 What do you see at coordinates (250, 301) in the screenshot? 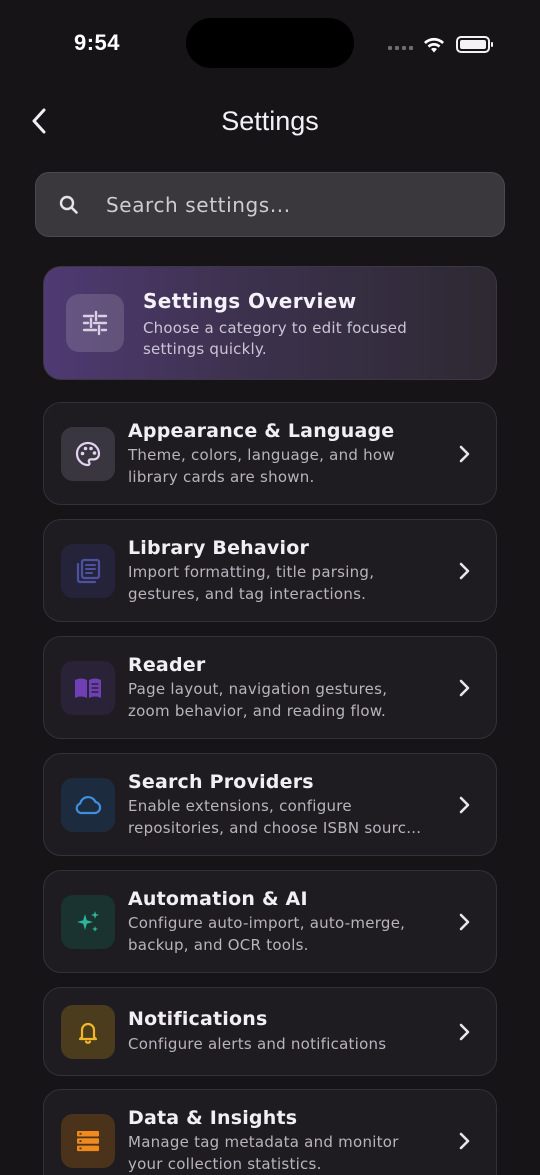
I see `overview-title: Settings Overview` at bounding box center [250, 301].